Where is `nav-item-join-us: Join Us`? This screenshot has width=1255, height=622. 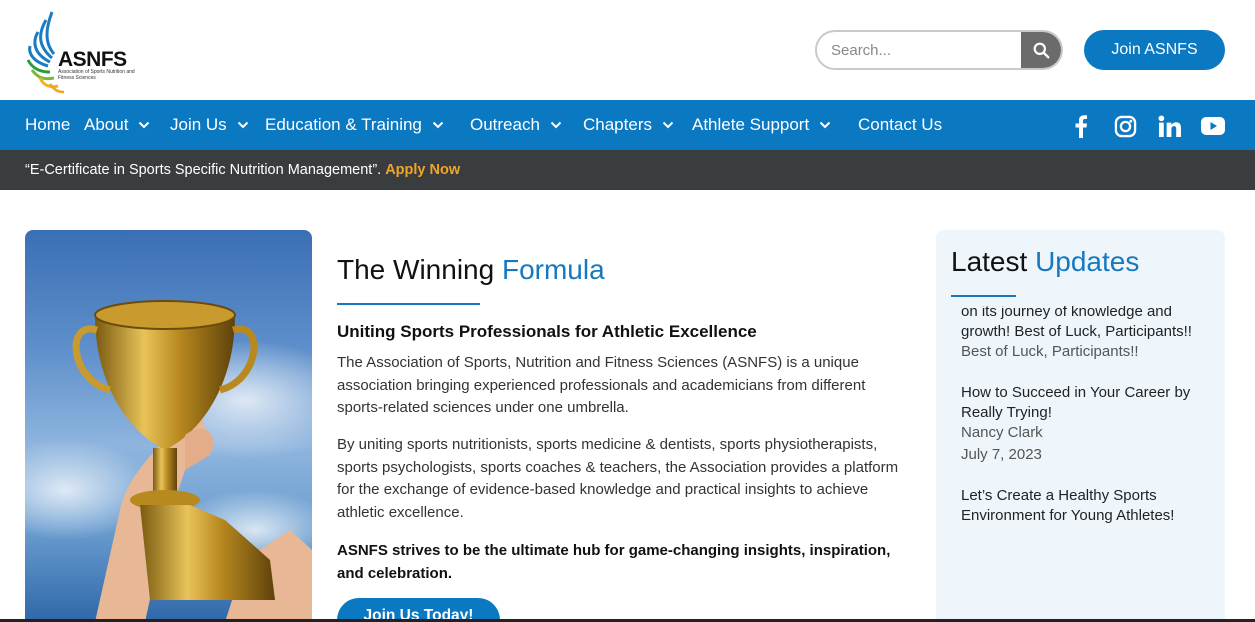
nav-item-join-us: Join Us is located at coordinates (209, 125).